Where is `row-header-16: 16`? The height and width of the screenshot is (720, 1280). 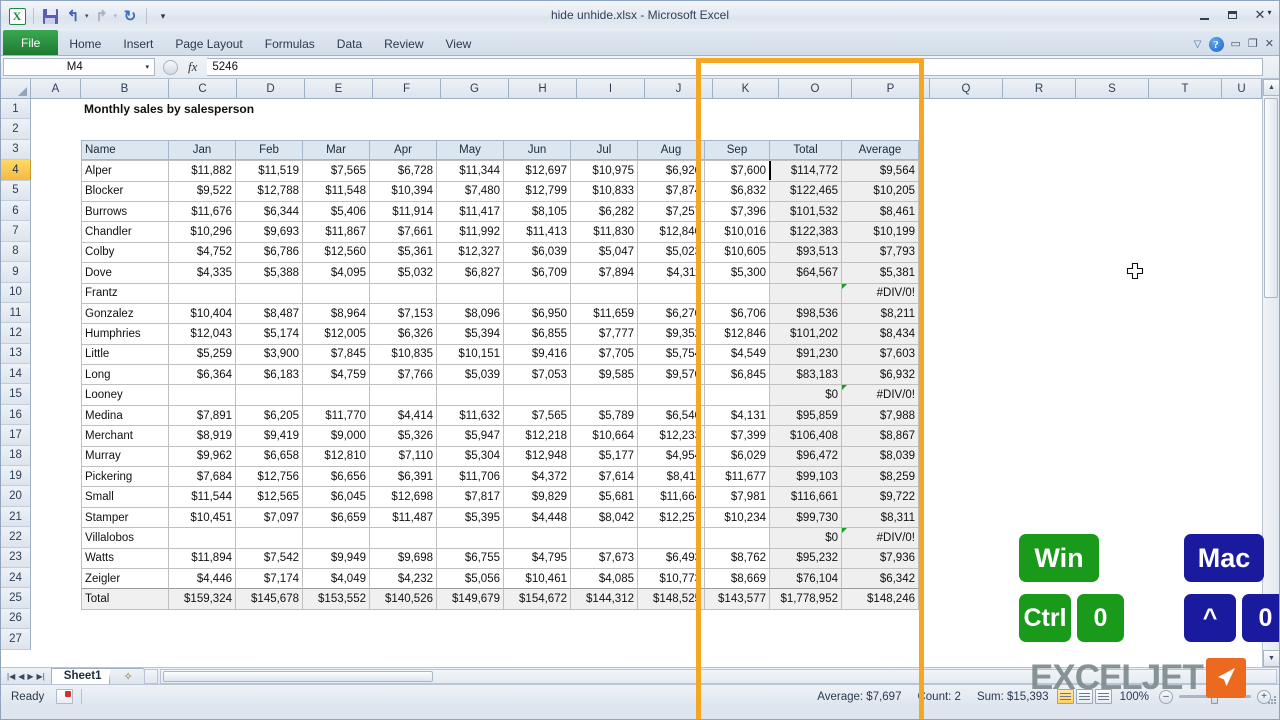 row-header-16: 16 is located at coordinates (16, 415).